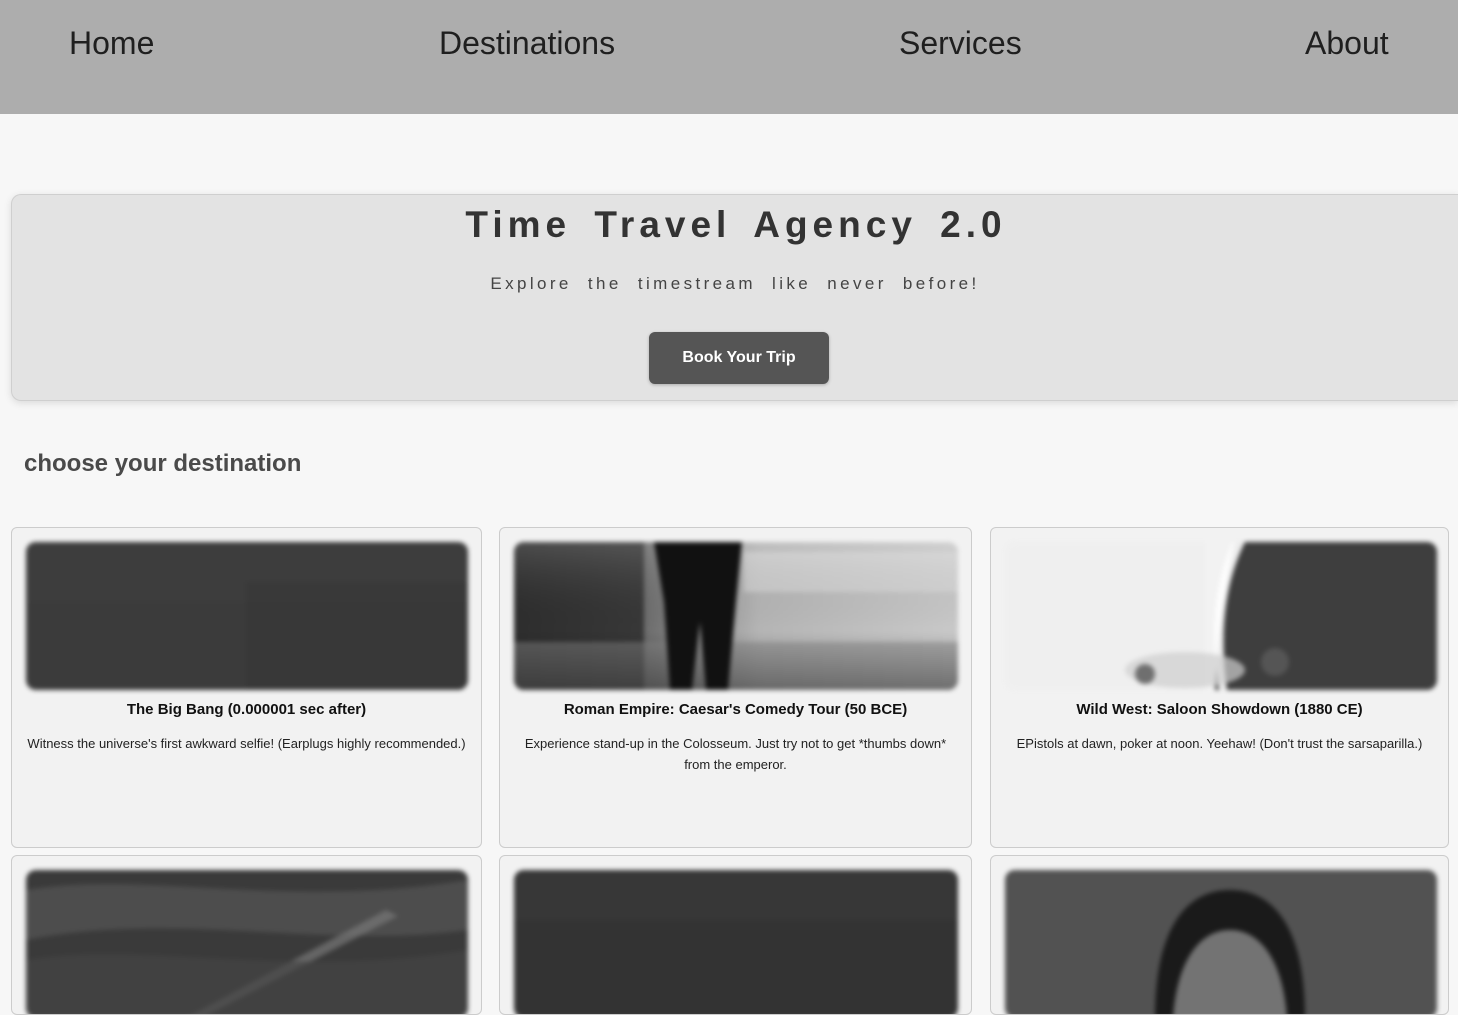 The height and width of the screenshot is (1015, 1458). I want to click on destinations-heading: choose your destination, so click(163, 463).